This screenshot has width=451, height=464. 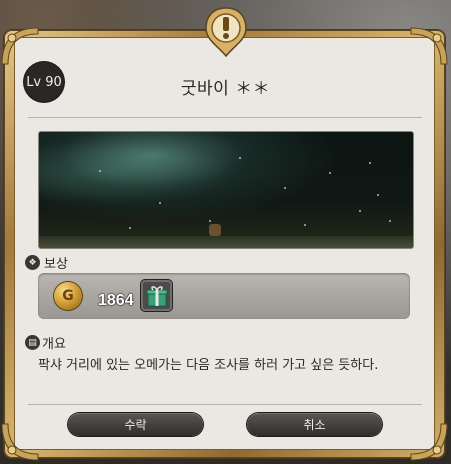 I want to click on overview-heading: 개요, so click(x=54, y=344).